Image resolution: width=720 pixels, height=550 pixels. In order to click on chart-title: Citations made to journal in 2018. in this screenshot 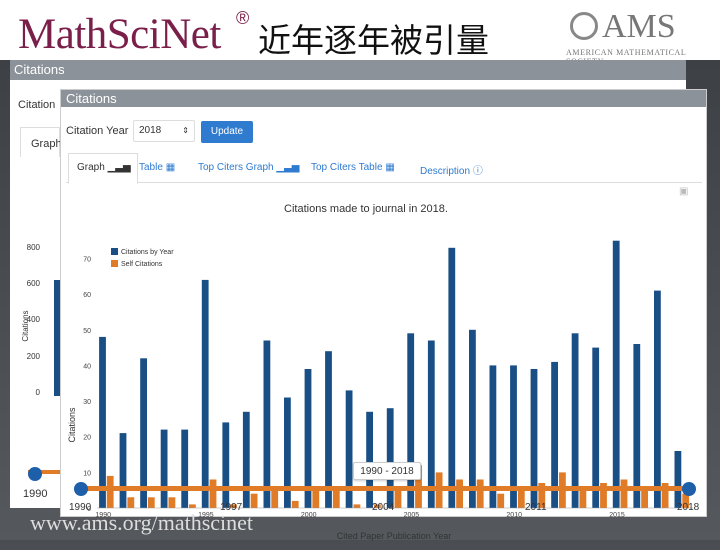, I will do `click(366, 209)`.